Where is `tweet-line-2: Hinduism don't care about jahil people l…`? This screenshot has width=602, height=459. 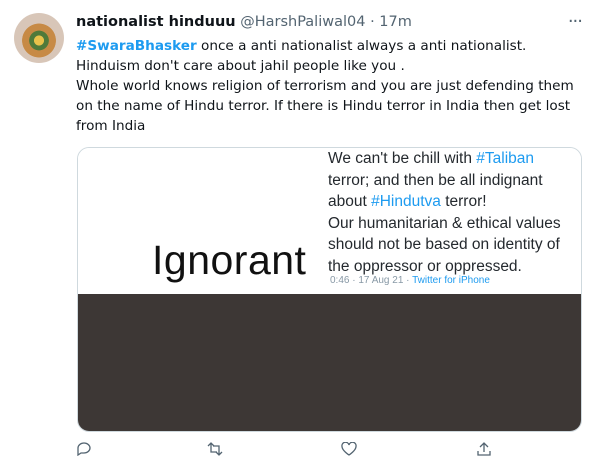
tweet-line-2: Hinduism don't care about jahil people l… is located at coordinates (240, 66).